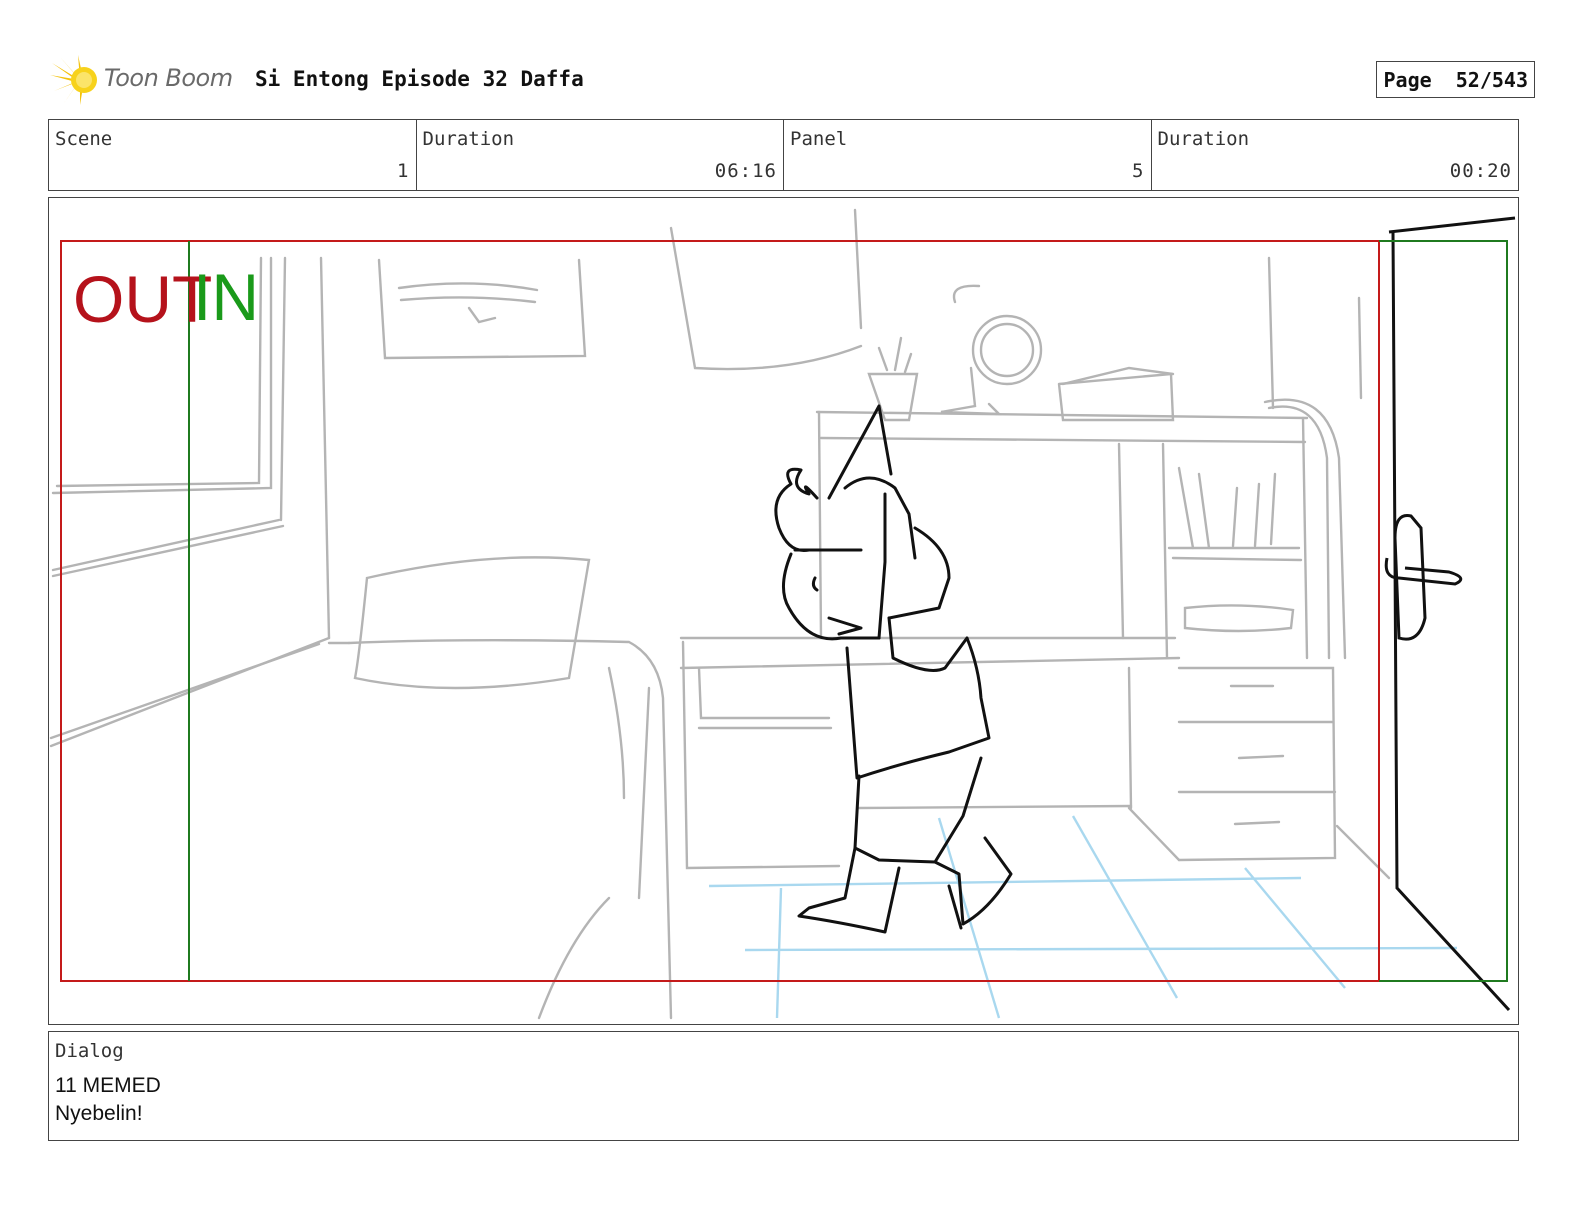 Image resolution: width=1584 pixels, height=1224 pixels. What do you see at coordinates (403, 171) in the screenshot?
I see `scene-value: 1` at bounding box center [403, 171].